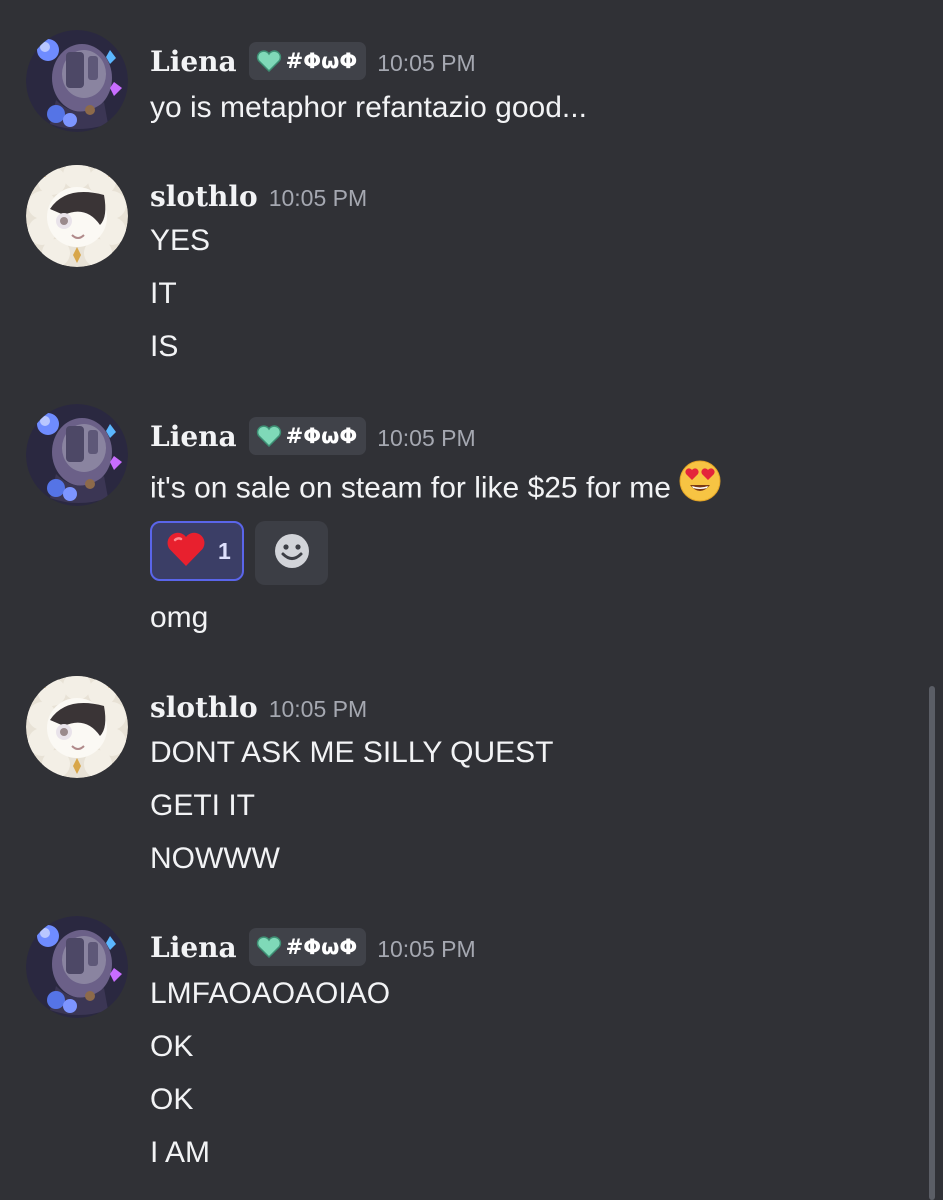  What do you see at coordinates (215, 858) in the screenshot?
I see `message-text: NOWWW` at bounding box center [215, 858].